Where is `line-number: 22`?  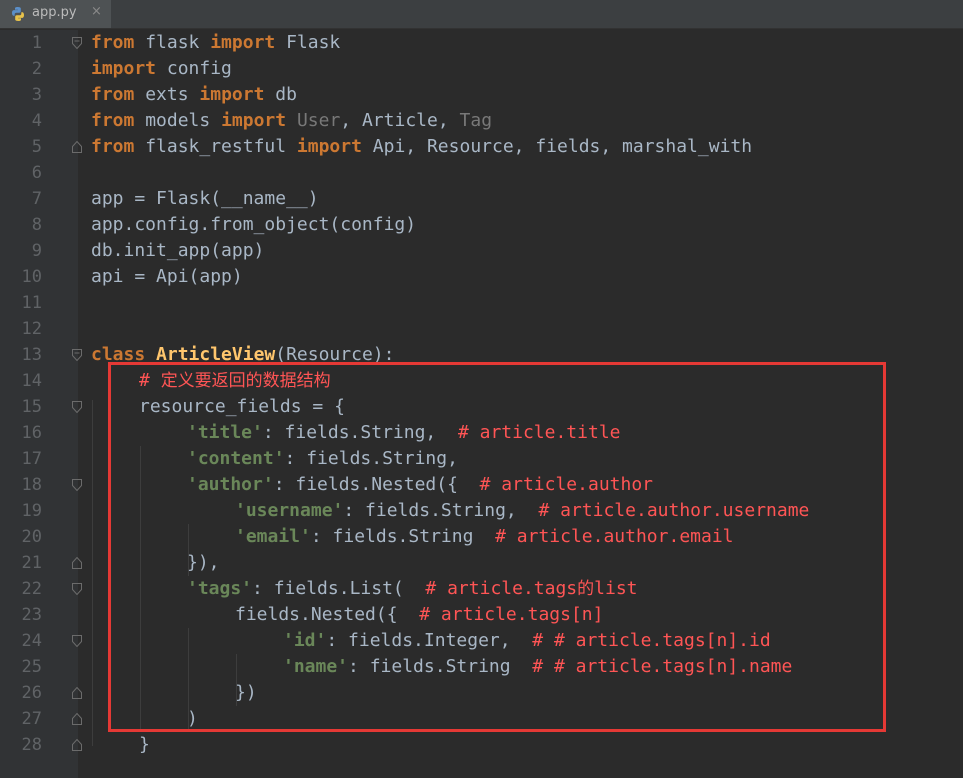
line-number: 22 is located at coordinates (31, 589).